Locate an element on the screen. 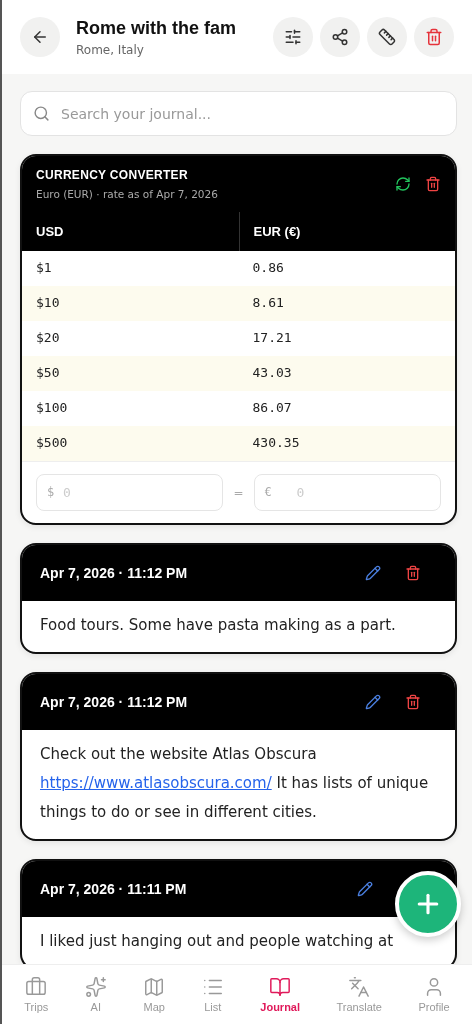 Image resolution: width=472 pixels, height=1024 pixels. website-link: https://www.atlasobscura.com/ is located at coordinates (156, 783).